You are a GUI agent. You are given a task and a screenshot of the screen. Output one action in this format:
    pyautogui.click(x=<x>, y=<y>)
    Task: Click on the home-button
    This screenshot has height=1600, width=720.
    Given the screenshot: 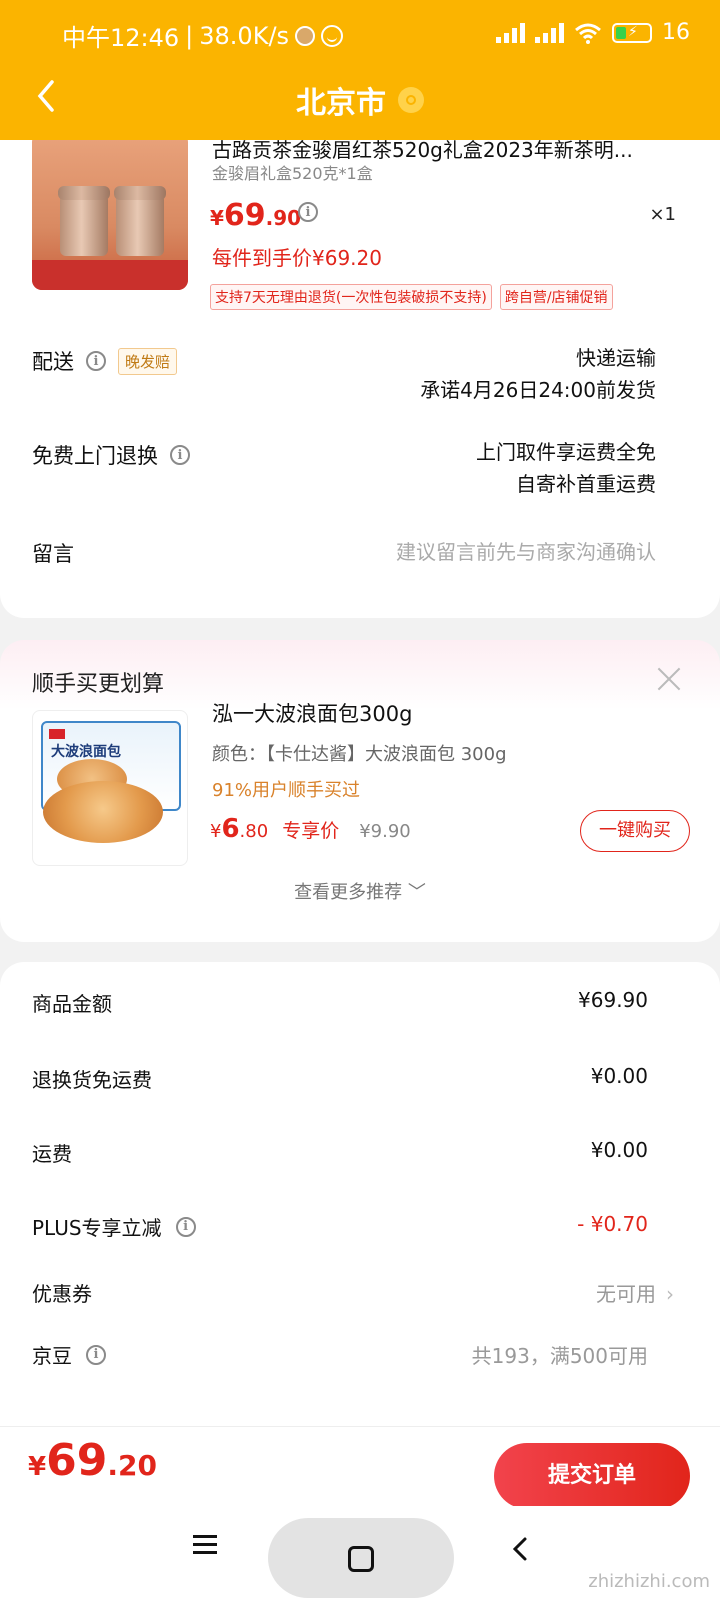 What is the action you would take?
    pyautogui.click(x=361, y=1558)
    